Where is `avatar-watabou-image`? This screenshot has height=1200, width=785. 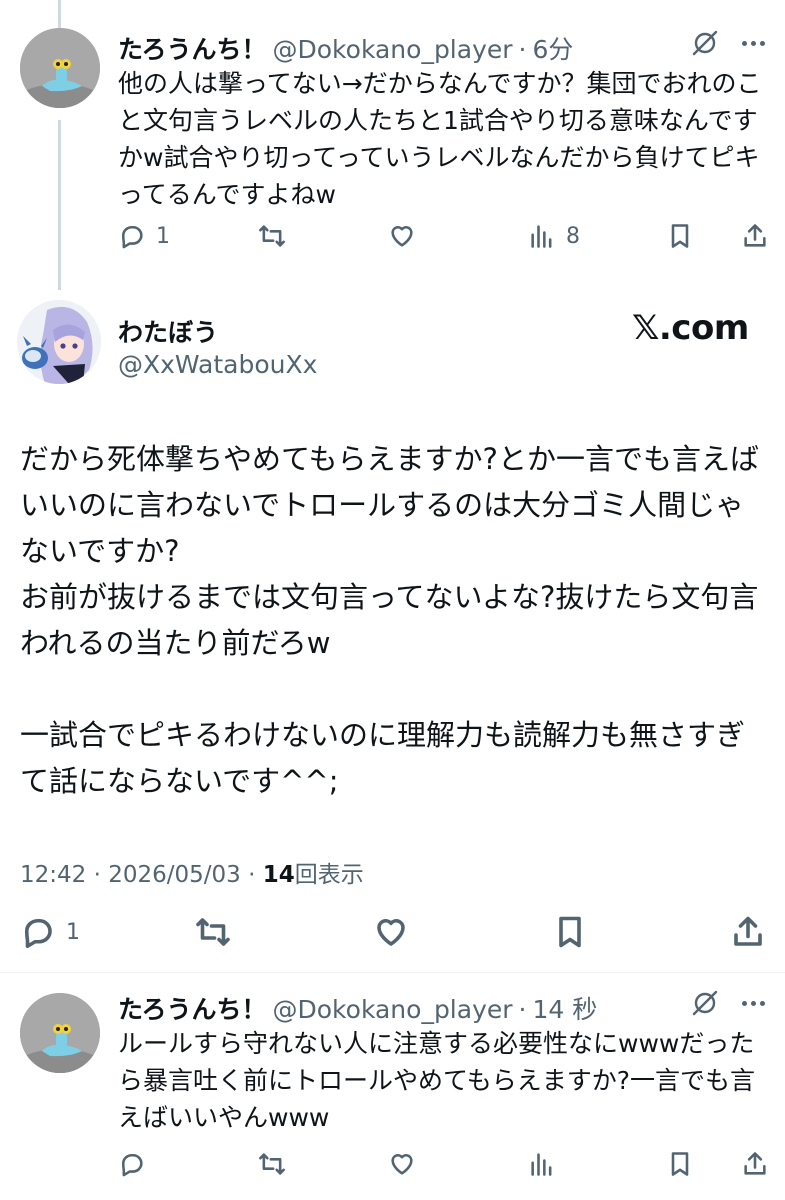 avatar-watabou-image is located at coordinates (59, 342).